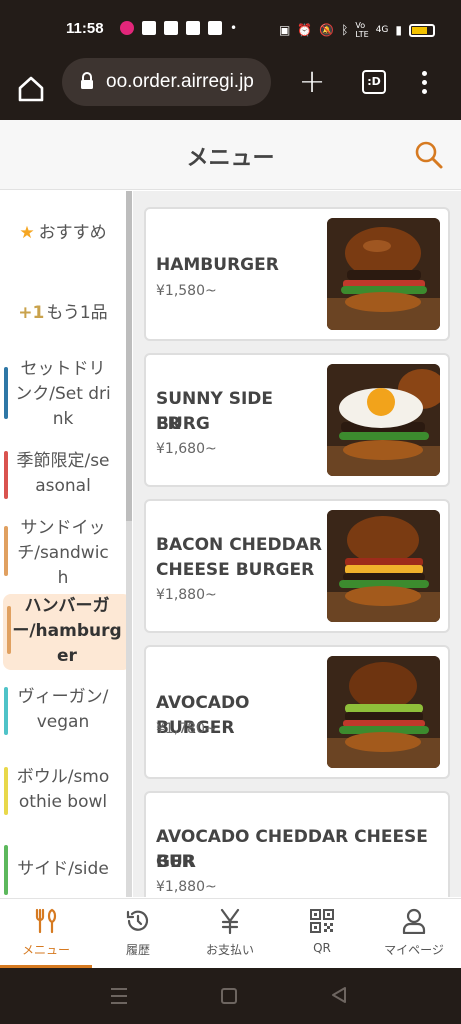  Describe the element at coordinates (63, 697) in the screenshot. I see `category-label: ヴィーガン/` at that location.